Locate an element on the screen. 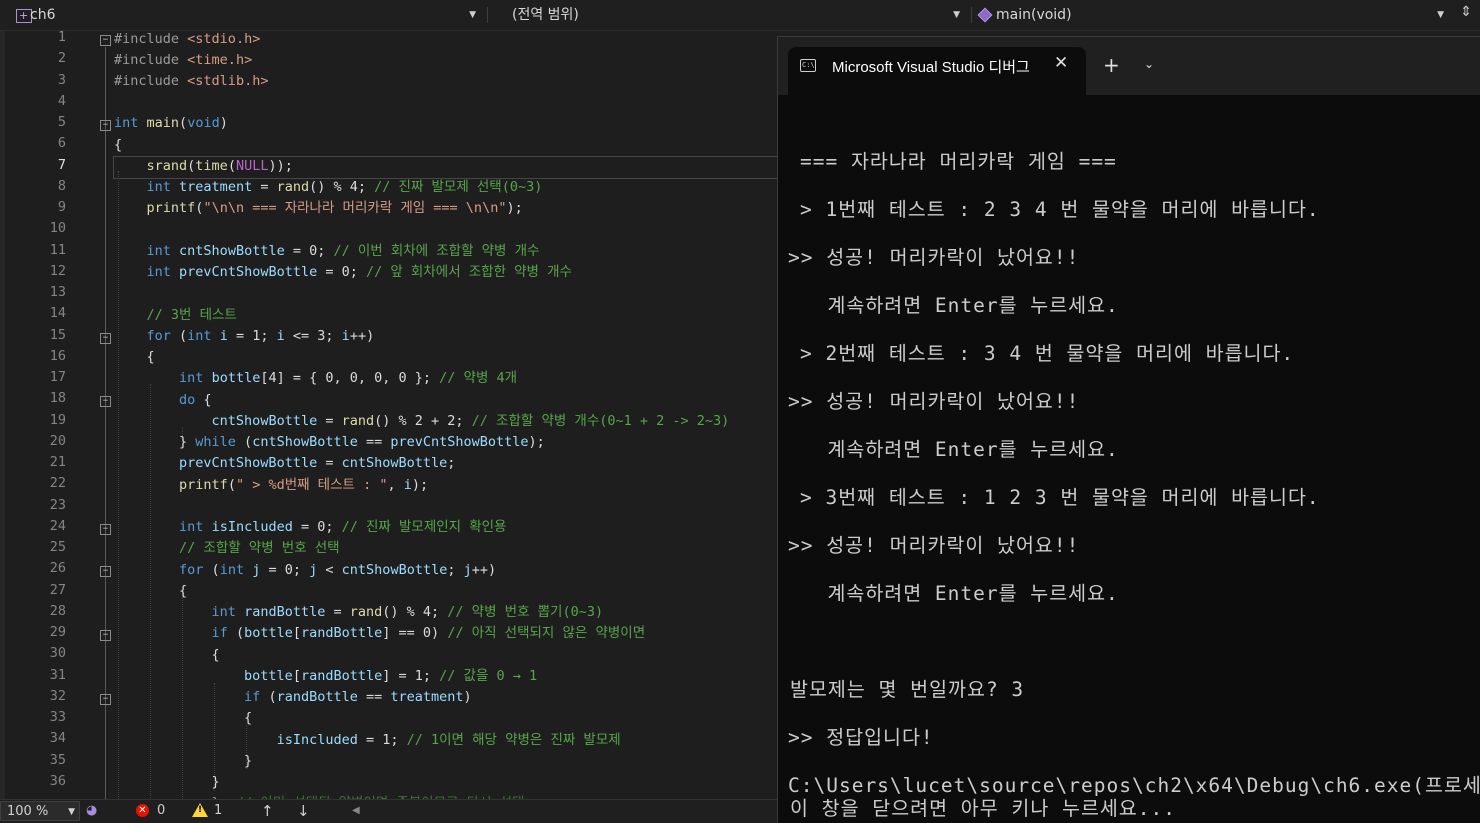 The image size is (1480, 823). error-icon: ✕ is located at coordinates (142, 810).